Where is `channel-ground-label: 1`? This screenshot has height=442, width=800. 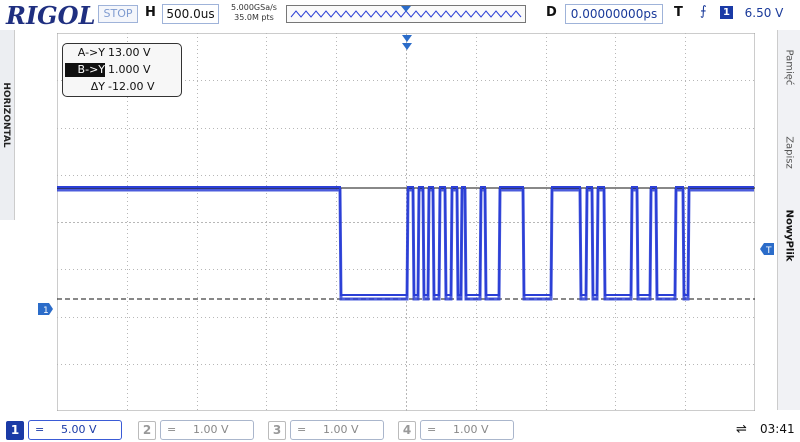
channel-ground-label: 1 is located at coordinates (46, 310).